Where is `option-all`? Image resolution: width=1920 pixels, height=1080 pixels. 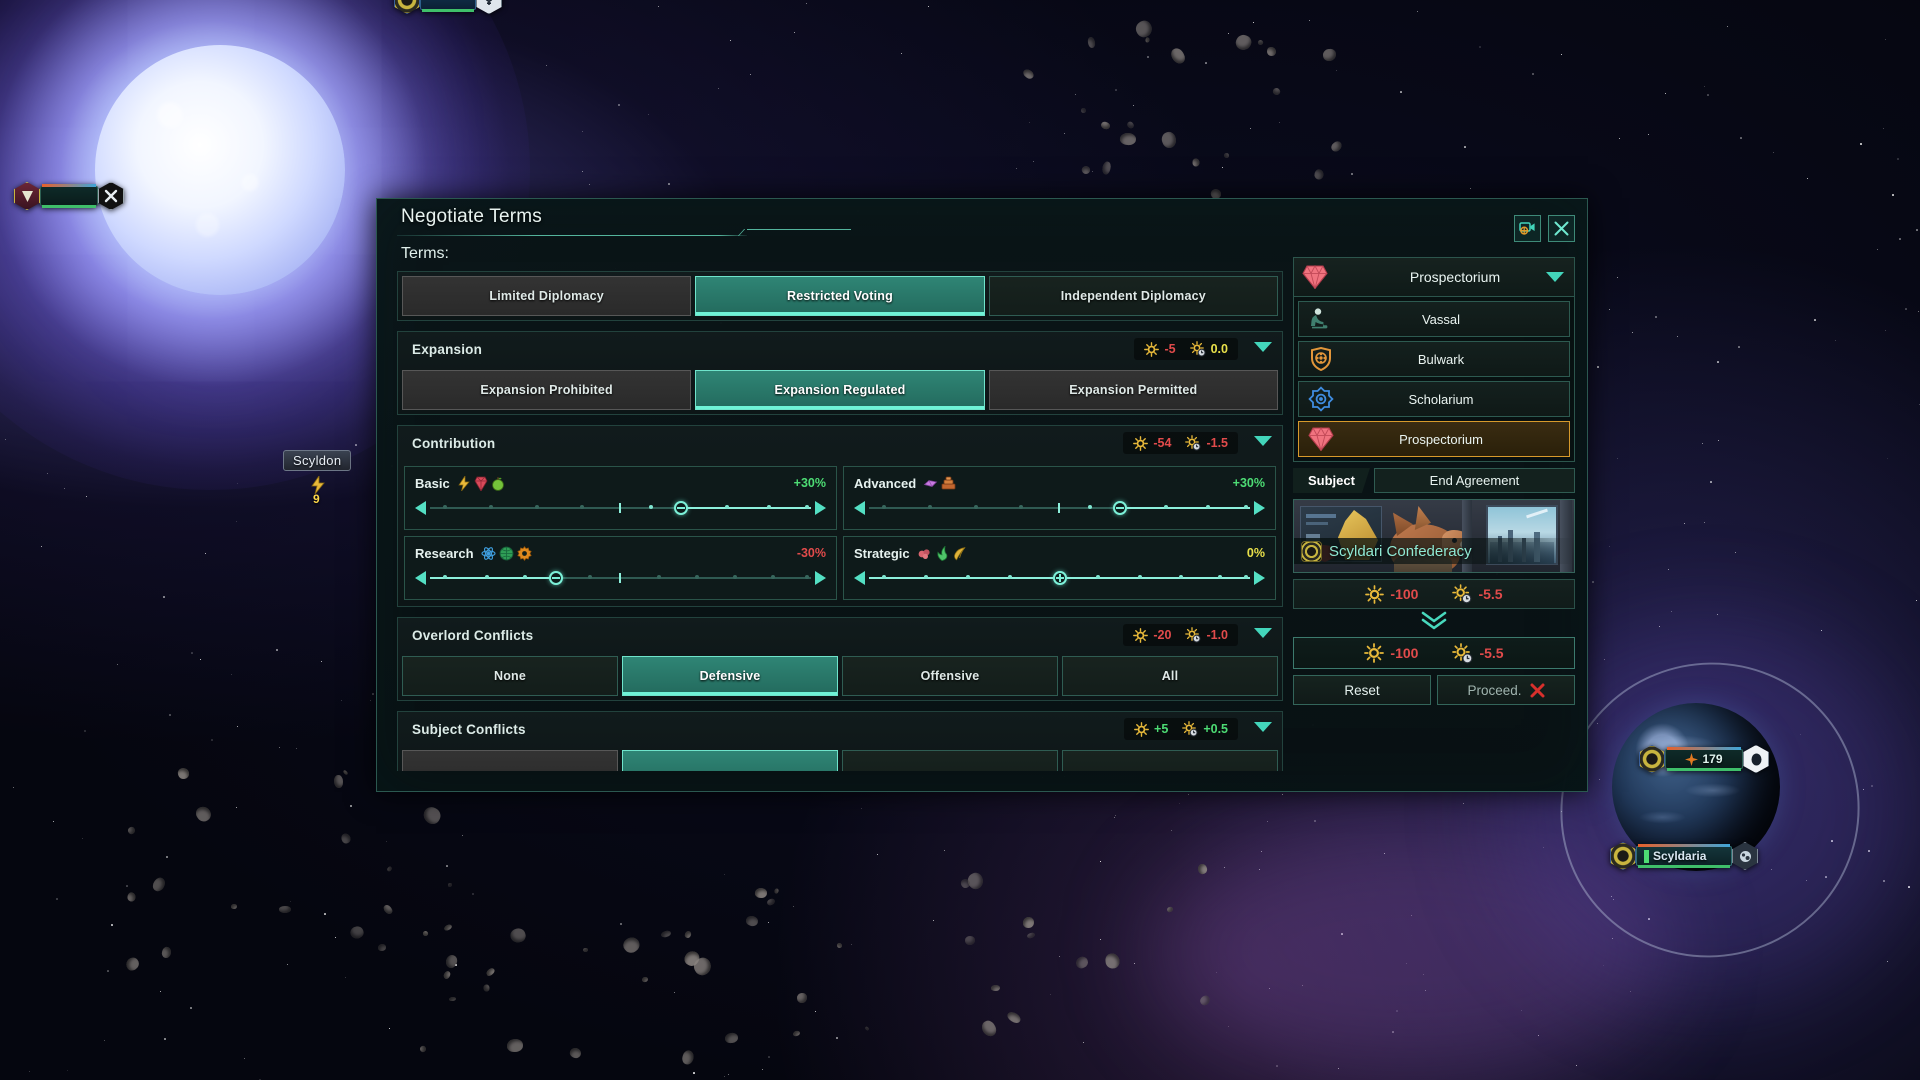 option-all is located at coordinates (1170, 760).